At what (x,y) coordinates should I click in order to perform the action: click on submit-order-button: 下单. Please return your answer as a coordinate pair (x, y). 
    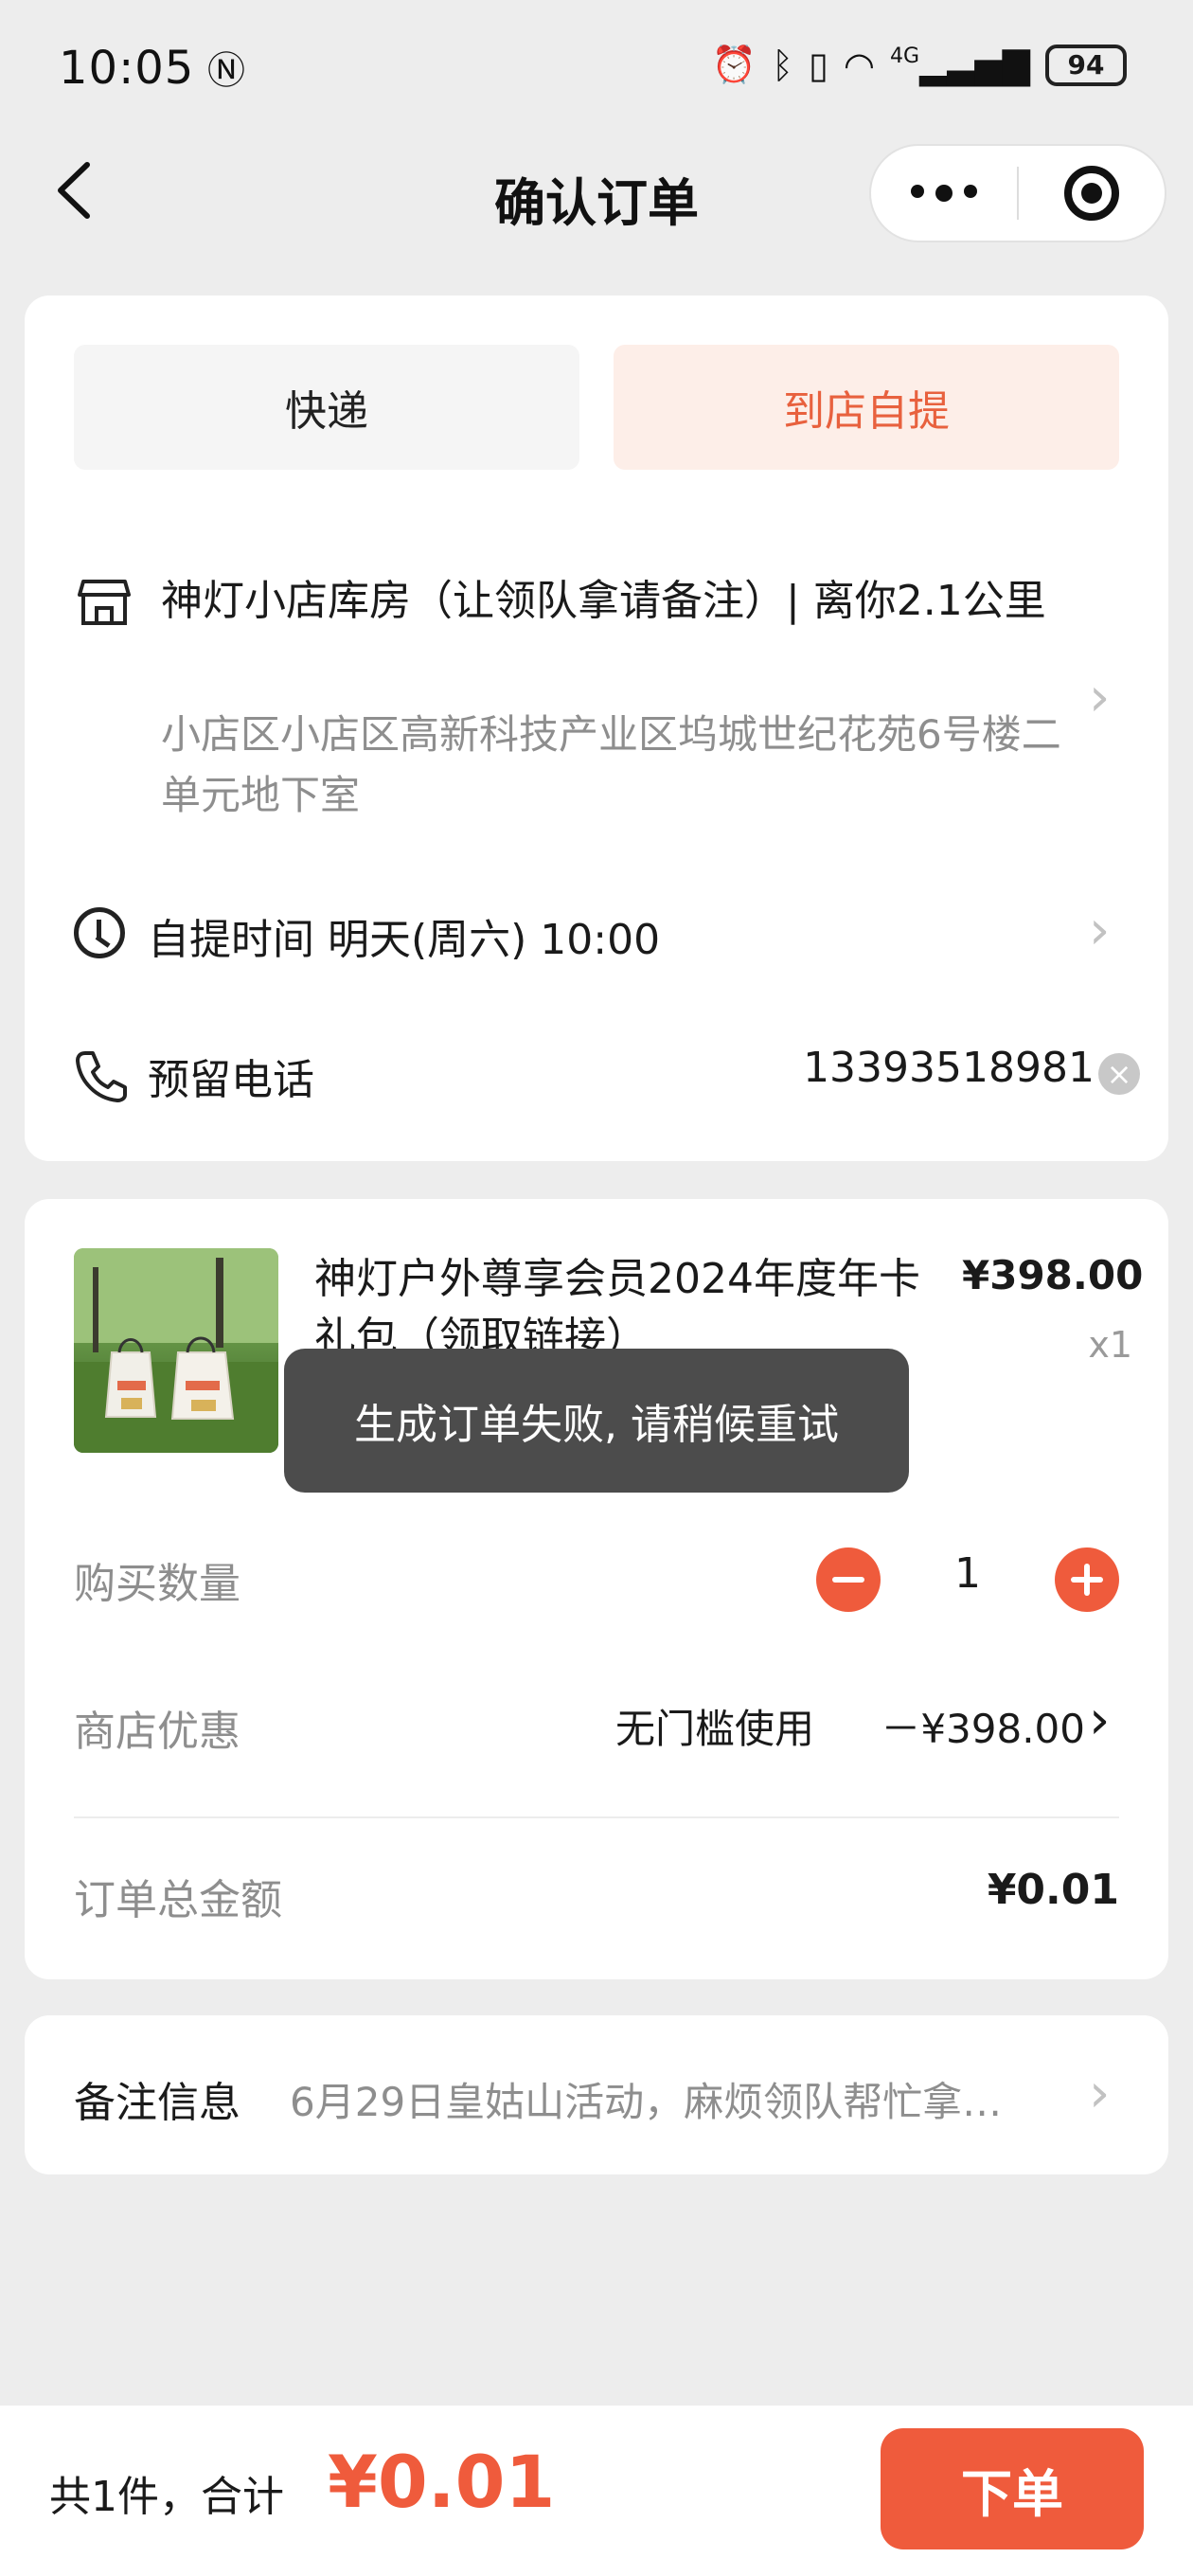
    Looking at the image, I should click on (1012, 2488).